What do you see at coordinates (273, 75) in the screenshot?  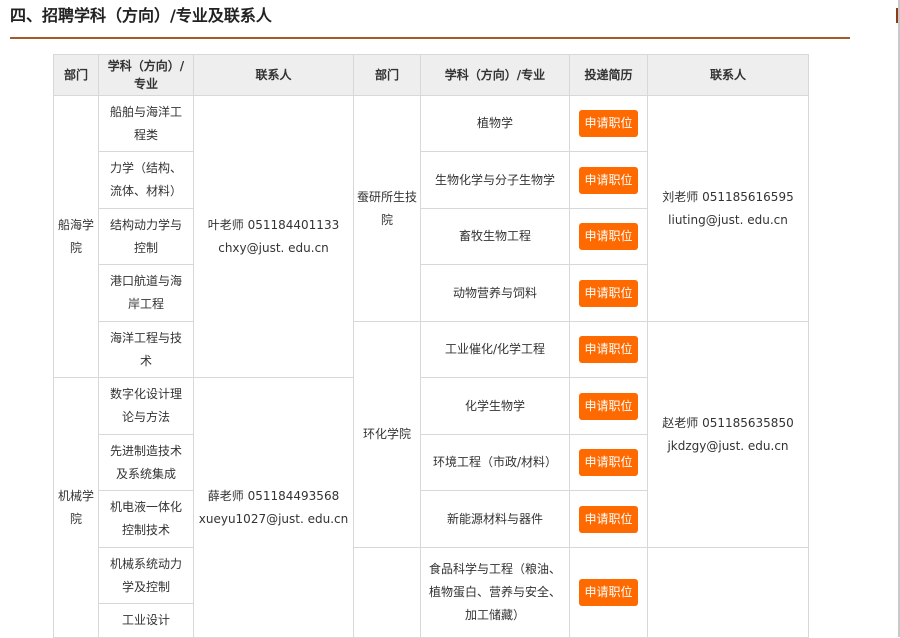 I see `header-contact: 联系人` at bounding box center [273, 75].